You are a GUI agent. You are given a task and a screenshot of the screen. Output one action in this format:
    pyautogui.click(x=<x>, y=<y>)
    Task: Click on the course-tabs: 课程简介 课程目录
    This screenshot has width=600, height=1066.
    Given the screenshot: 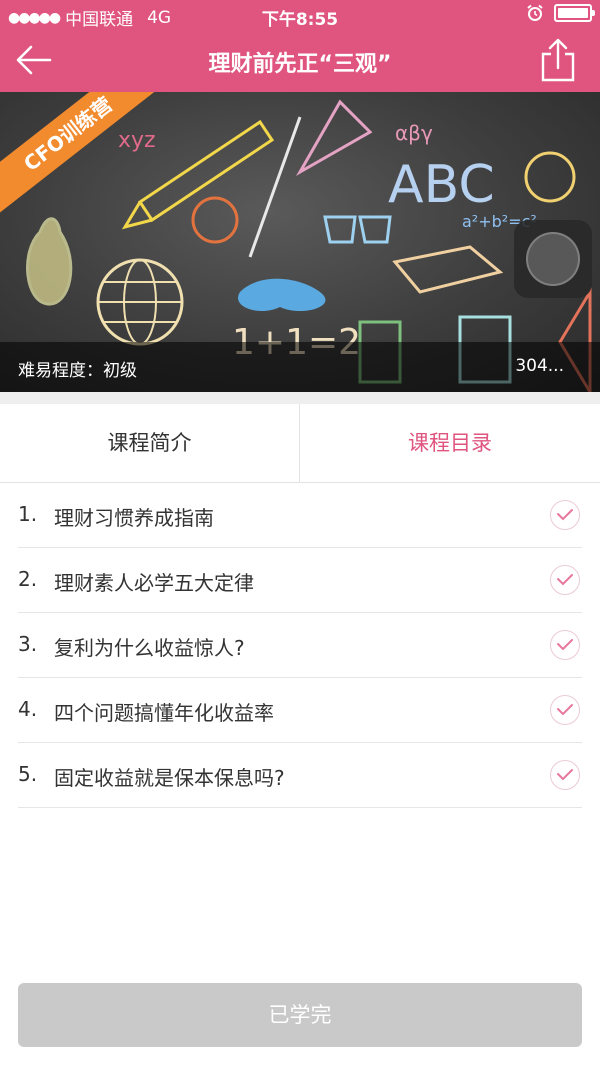 What is the action you would take?
    pyautogui.click(x=300, y=443)
    